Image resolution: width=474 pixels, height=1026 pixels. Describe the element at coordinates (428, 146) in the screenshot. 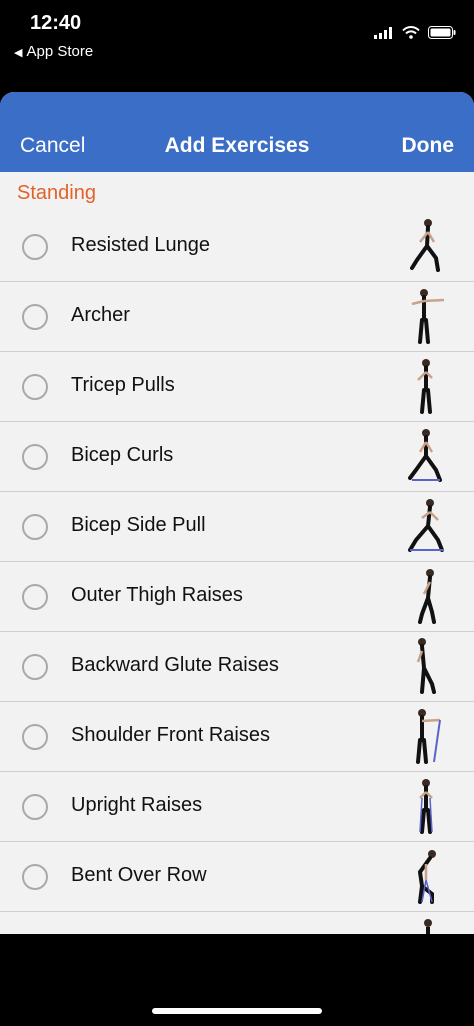

I see `done-button: Done` at that location.